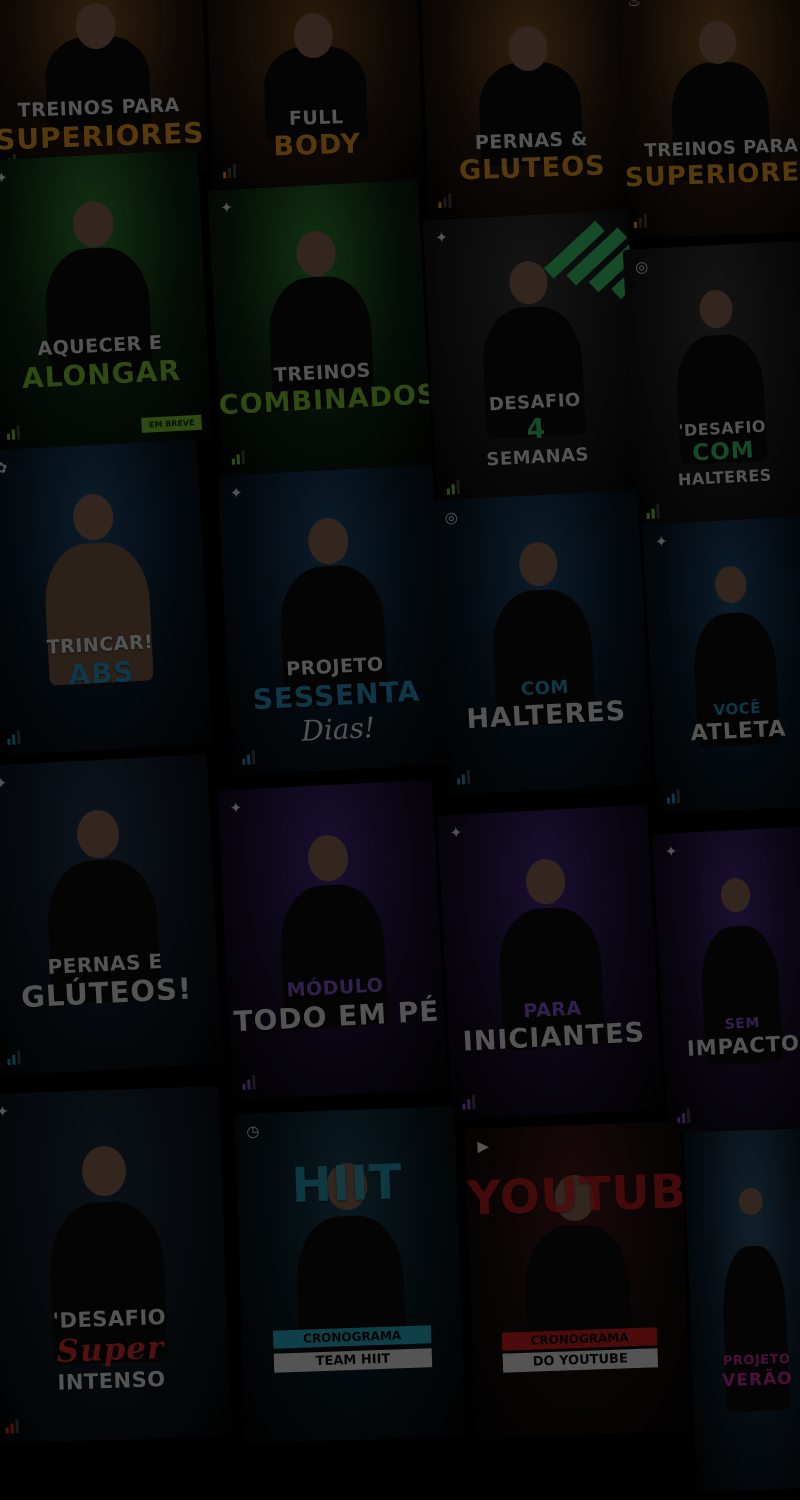  What do you see at coordinates (106, 597) in the screenshot?
I see `program-card-trincar-abs: TRINCAR! ABS ✿` at bounding box center [106, 597].